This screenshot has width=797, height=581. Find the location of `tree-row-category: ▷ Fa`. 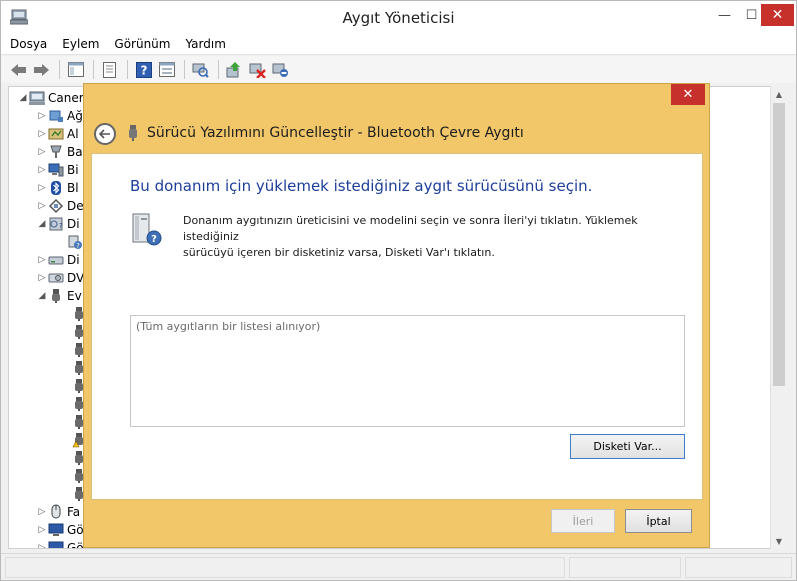

tree-row-category: ▷ Fa is located at coordinates (58, 512).